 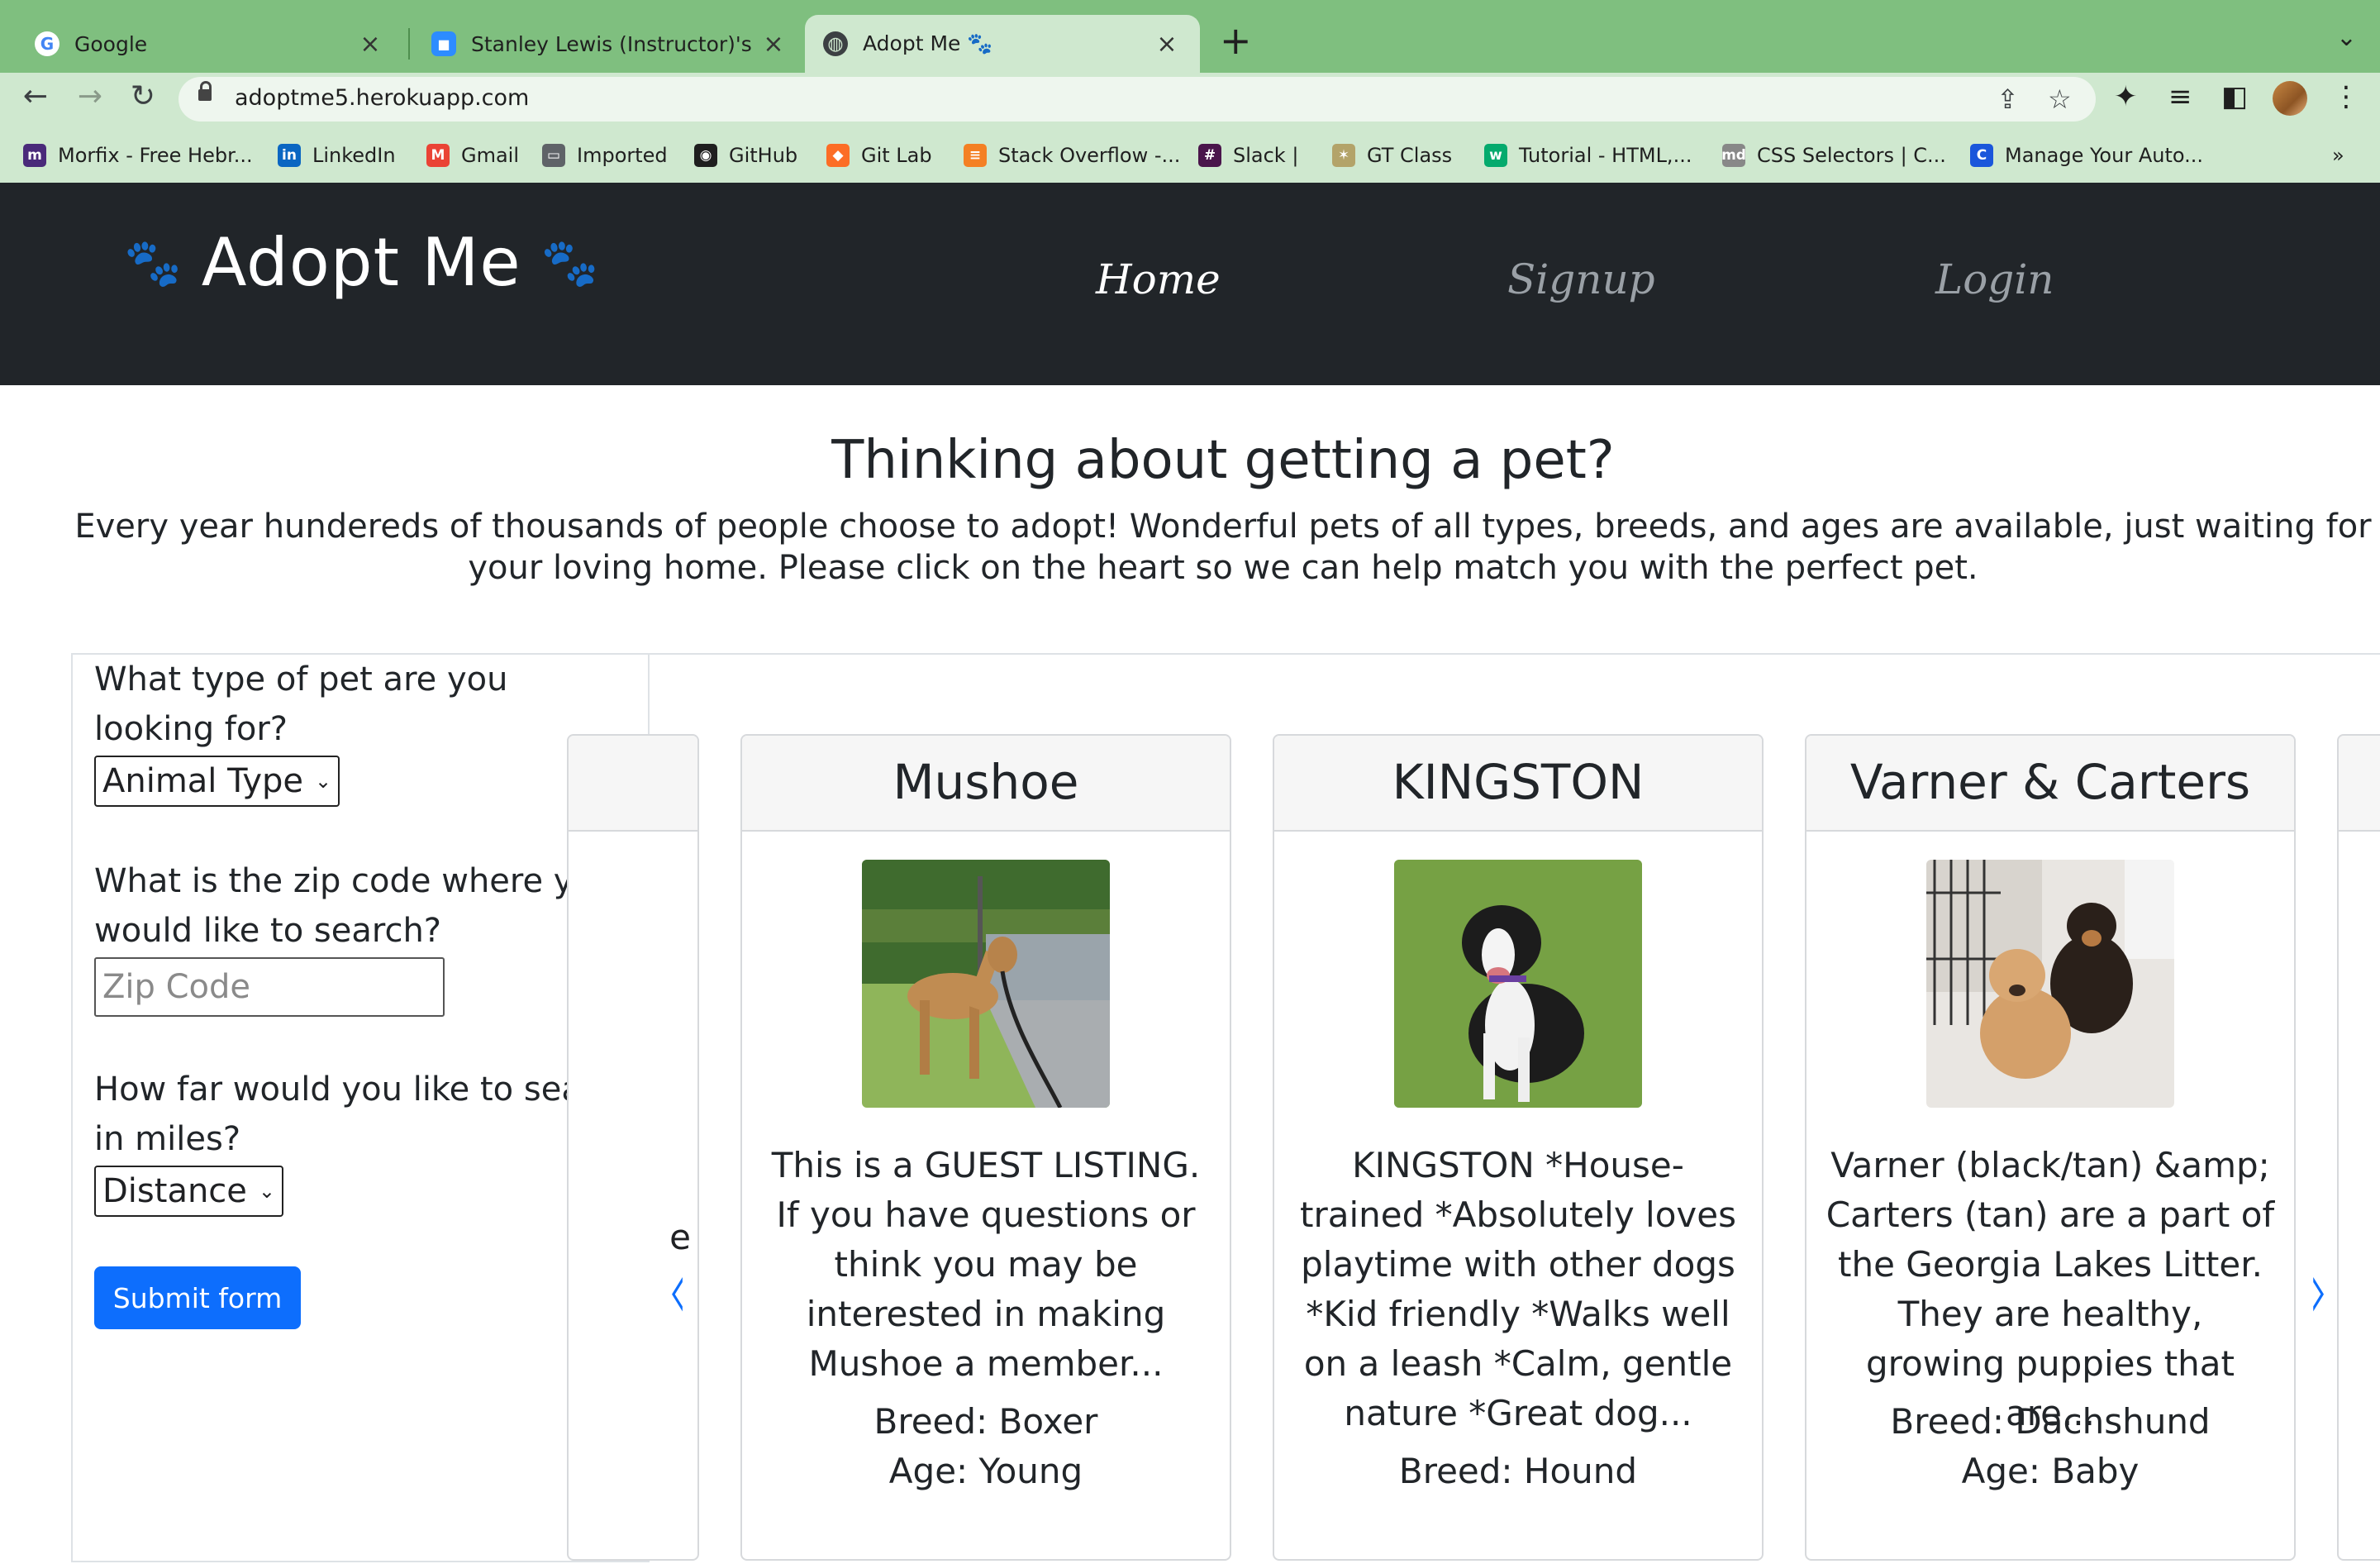 I want to click on distance-select: Distance ⌄, so click(x=189, y=1191).